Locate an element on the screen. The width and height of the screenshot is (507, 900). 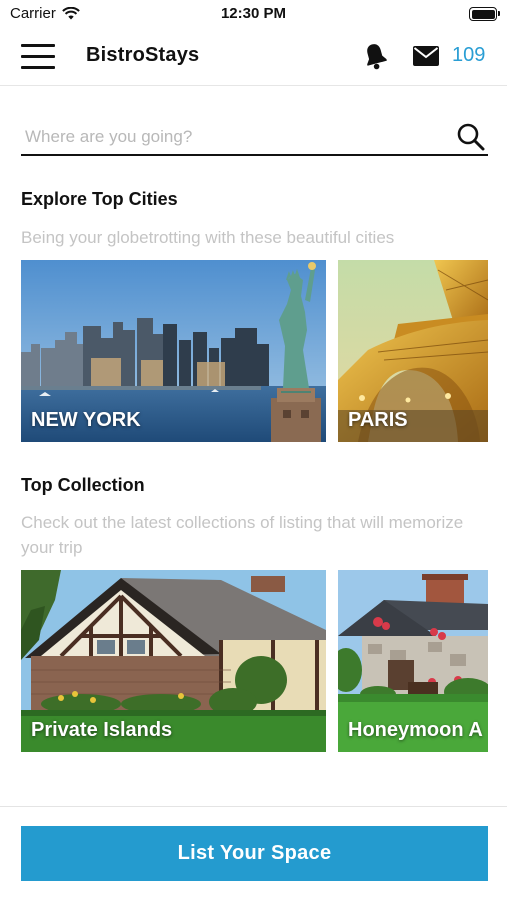
search-input is located at coordinates (235, 137).